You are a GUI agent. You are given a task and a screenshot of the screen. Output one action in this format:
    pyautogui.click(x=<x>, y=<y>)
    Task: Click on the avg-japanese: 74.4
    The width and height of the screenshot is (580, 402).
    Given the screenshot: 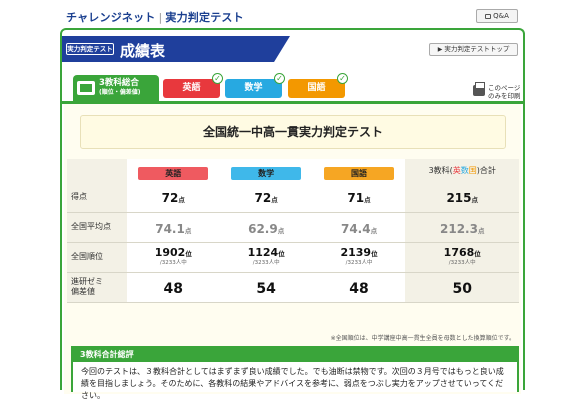 What is the action you would take?
    pyautogui.click(x=355, y=228)
    